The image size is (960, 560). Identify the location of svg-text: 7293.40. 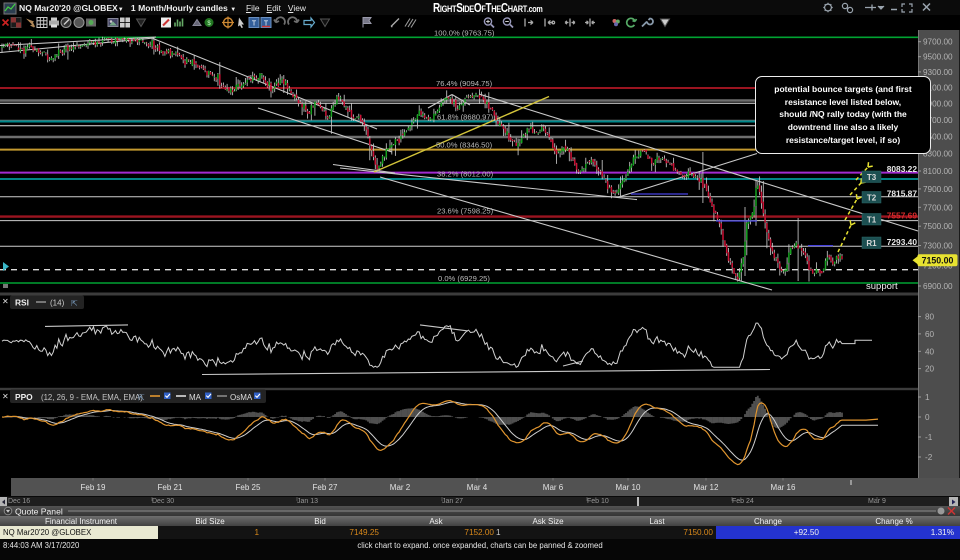
(902, 242).